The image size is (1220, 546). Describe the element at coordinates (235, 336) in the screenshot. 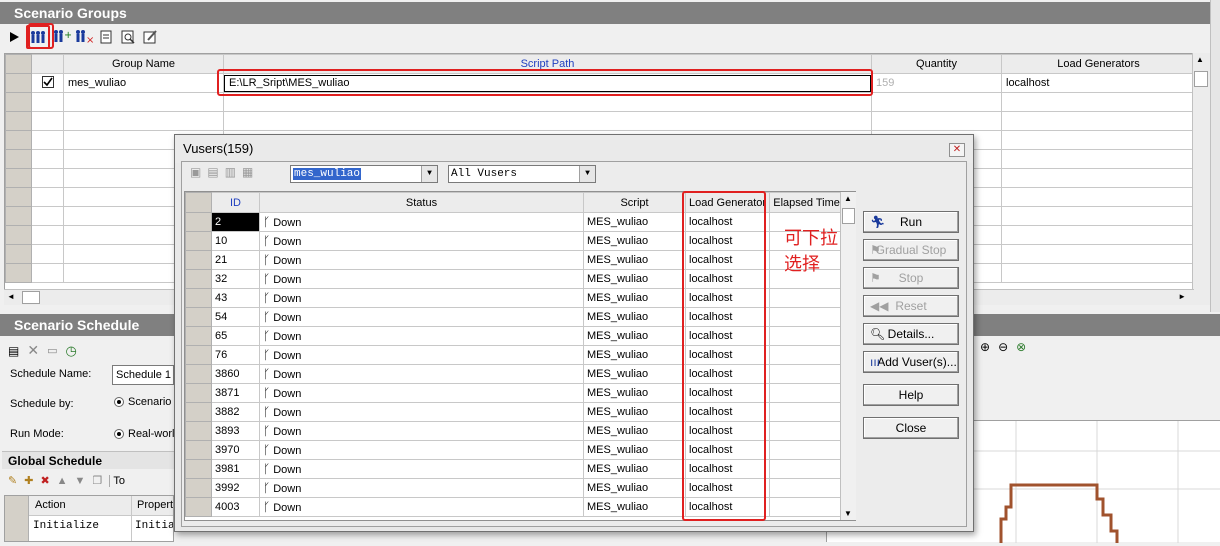

I see `vuser-id-cell: 65` at that location.